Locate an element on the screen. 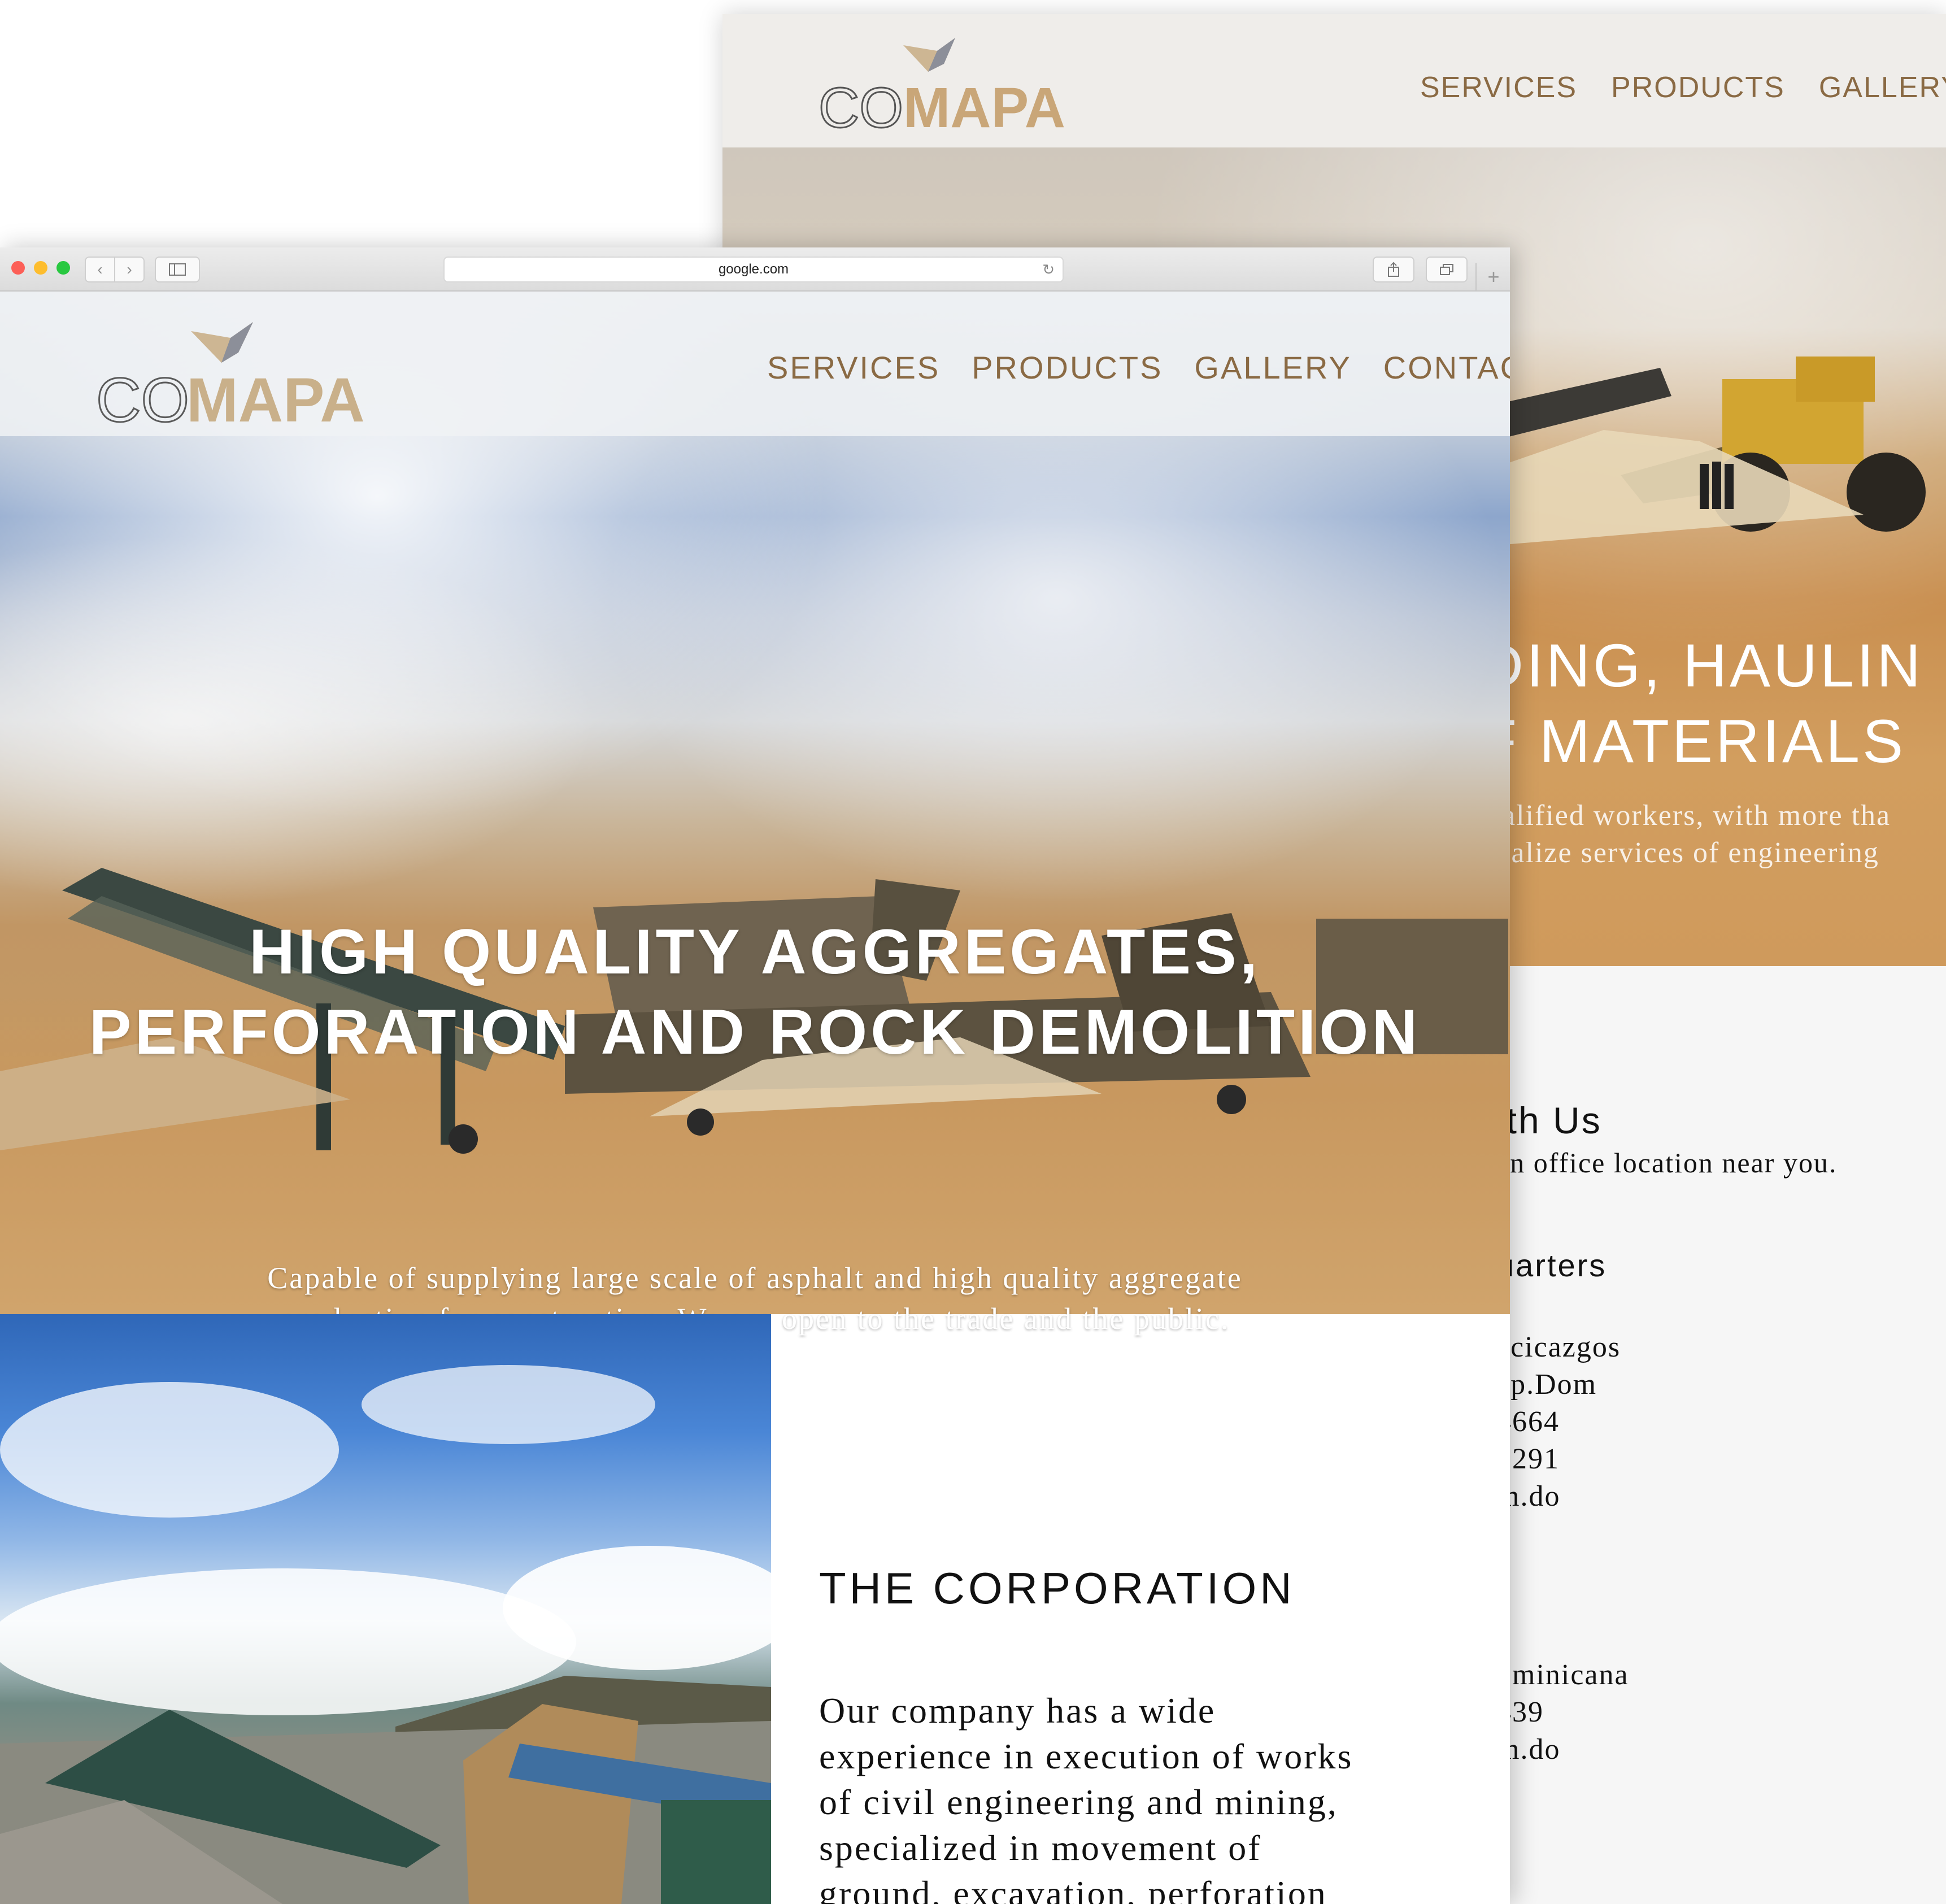  hero-headline-line1: HIGH QUALITY AGGREGATES, is located at coordinates (755, 951).